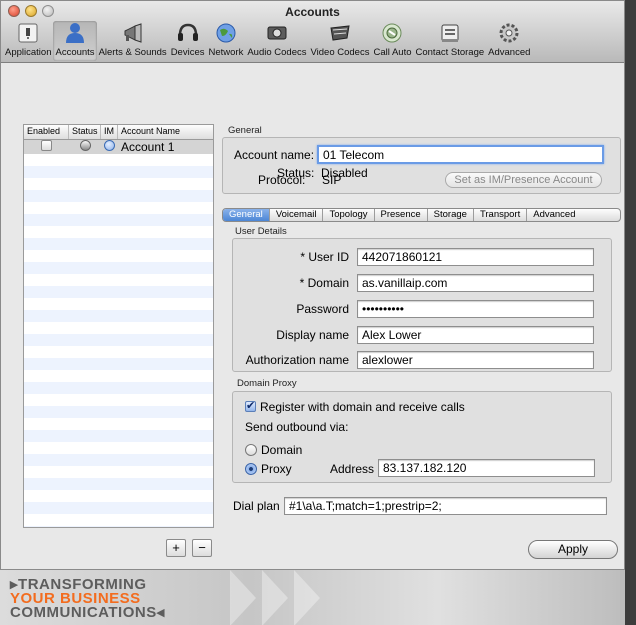  I want to click on dial-plan-label: Dial plan, so click(256, 506).